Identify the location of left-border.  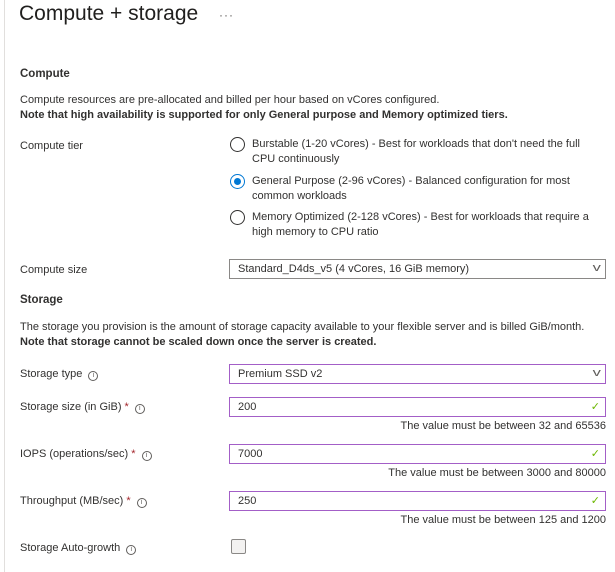
(4, 286).